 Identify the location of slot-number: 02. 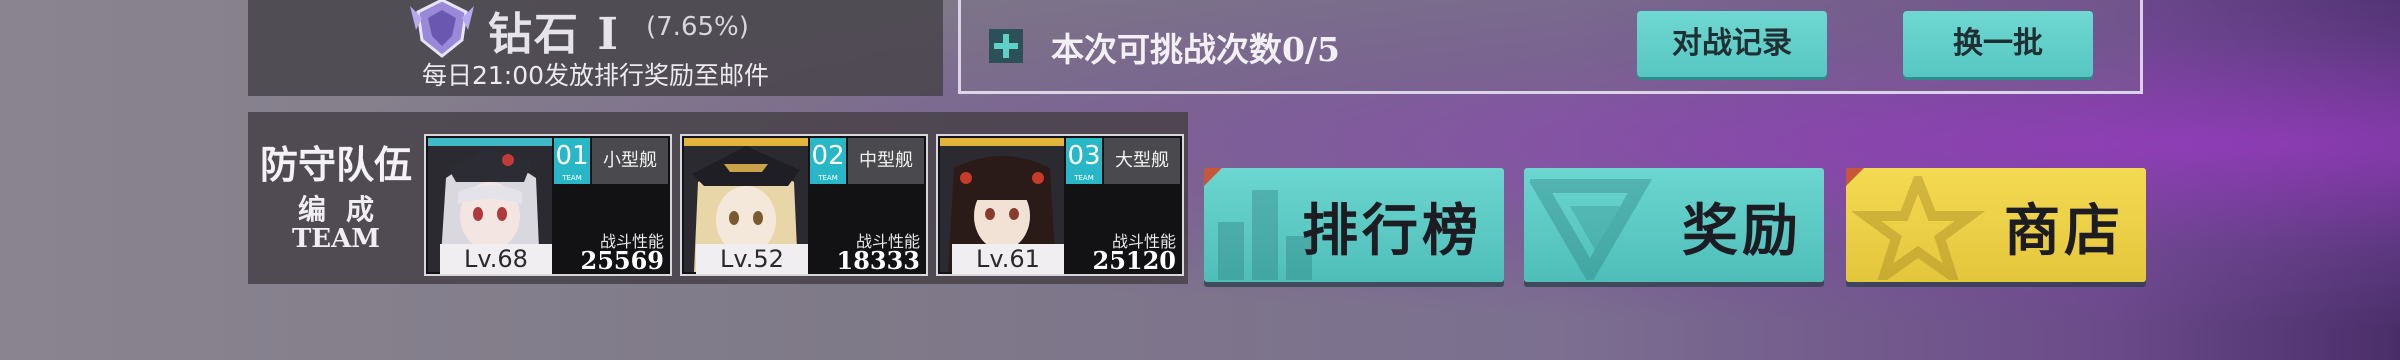
(828, 156).